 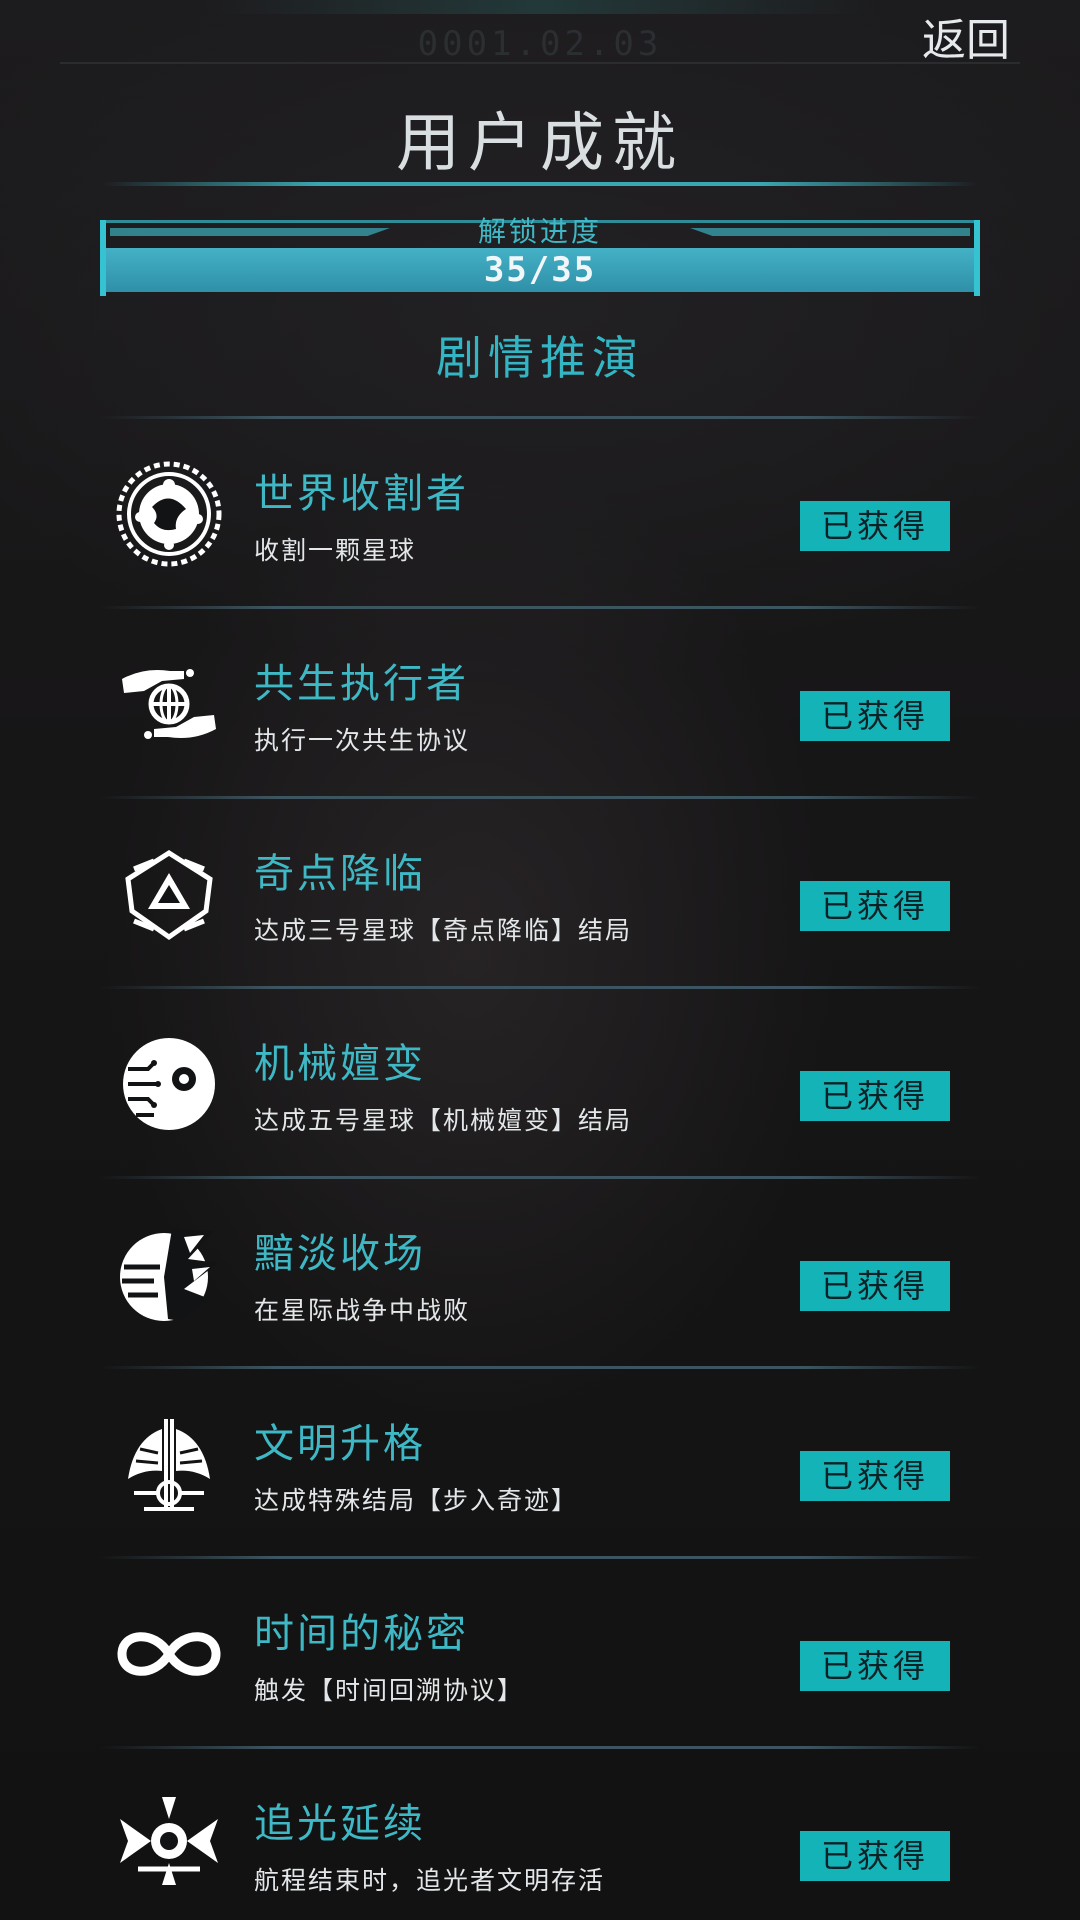 What do you see at coordinates (540, 514) in the screenshot?
I see `achievement-item: 世界收割者收割一颗星球 已获得` at bounding box center [540, 514].